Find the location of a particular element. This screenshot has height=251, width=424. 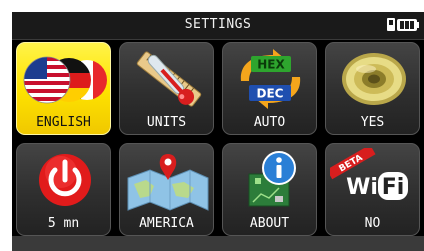

tile-label: AUTO is located at coordinates (269, 122).